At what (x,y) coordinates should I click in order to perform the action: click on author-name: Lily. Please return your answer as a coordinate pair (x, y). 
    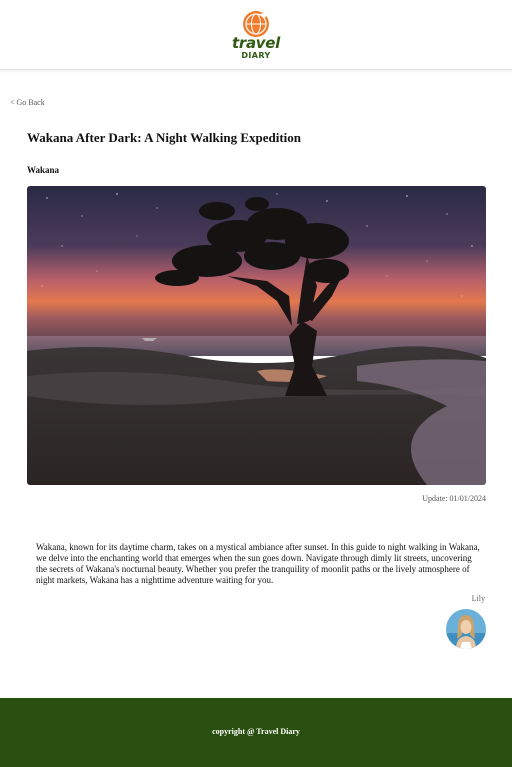
    Looking at the image, I should click on (478, 598).